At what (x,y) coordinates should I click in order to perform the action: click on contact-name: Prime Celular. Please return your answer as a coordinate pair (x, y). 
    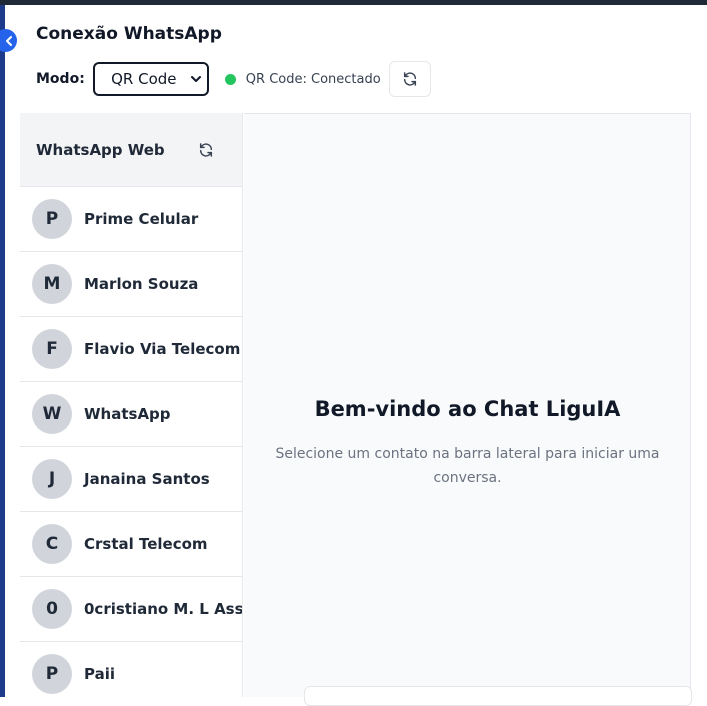
    Looking at the image, I should click on (141, 219).